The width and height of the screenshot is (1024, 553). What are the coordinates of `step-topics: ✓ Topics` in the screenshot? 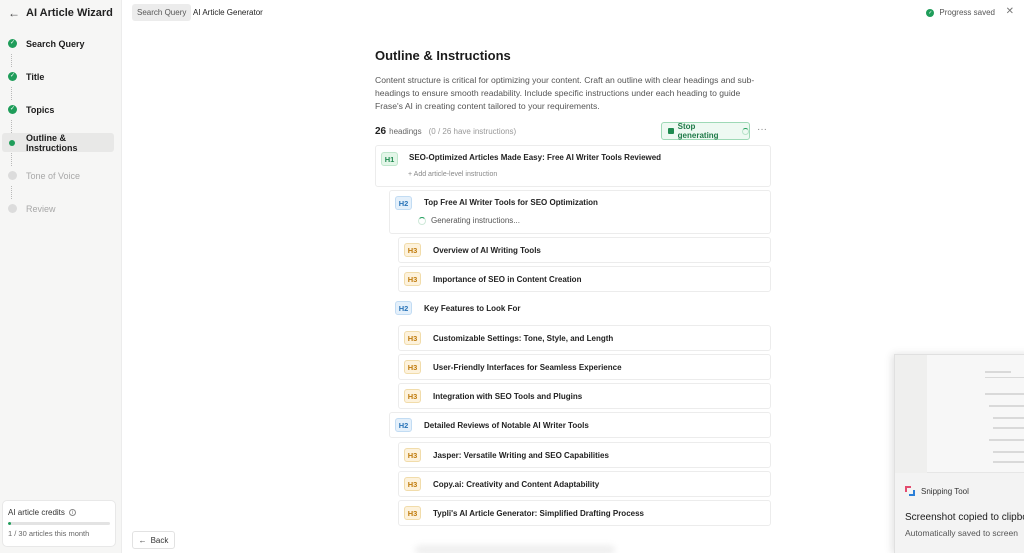 It's located at (61, 116).